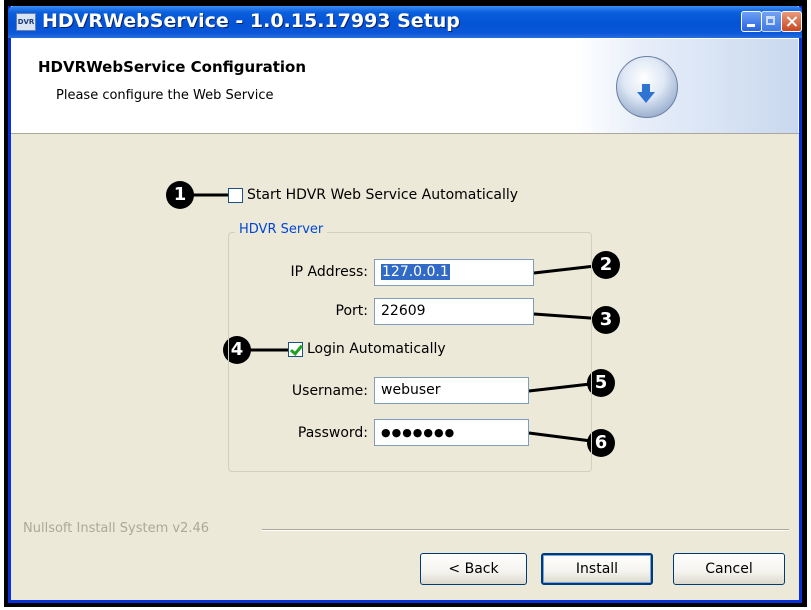 This screenshot has height=610, width=811. Describe the element at coordinates (295, 349) in the screenshot. I see `login-auto-checkbox` at that location.